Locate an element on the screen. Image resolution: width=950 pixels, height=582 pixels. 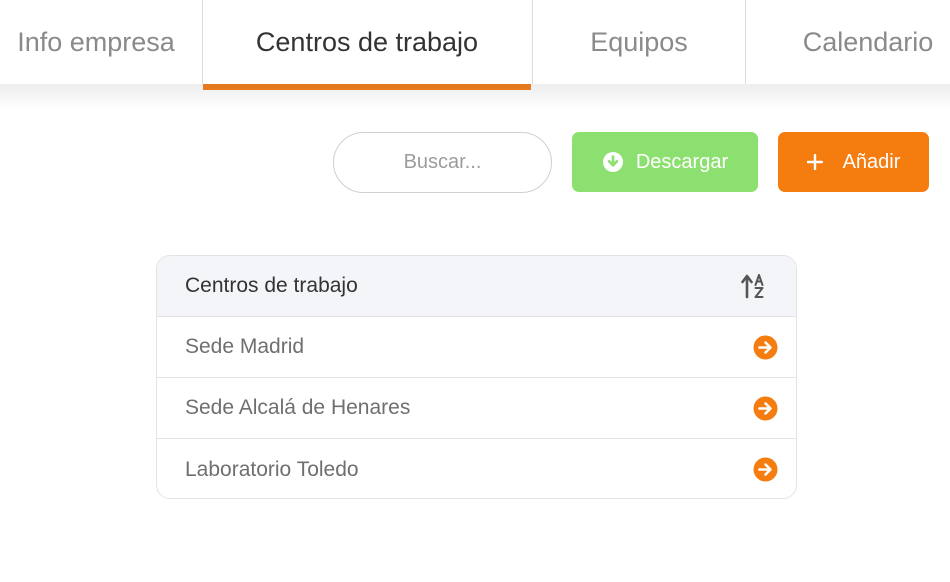
tab-label: Equipos is located at coordinates (639, 41).